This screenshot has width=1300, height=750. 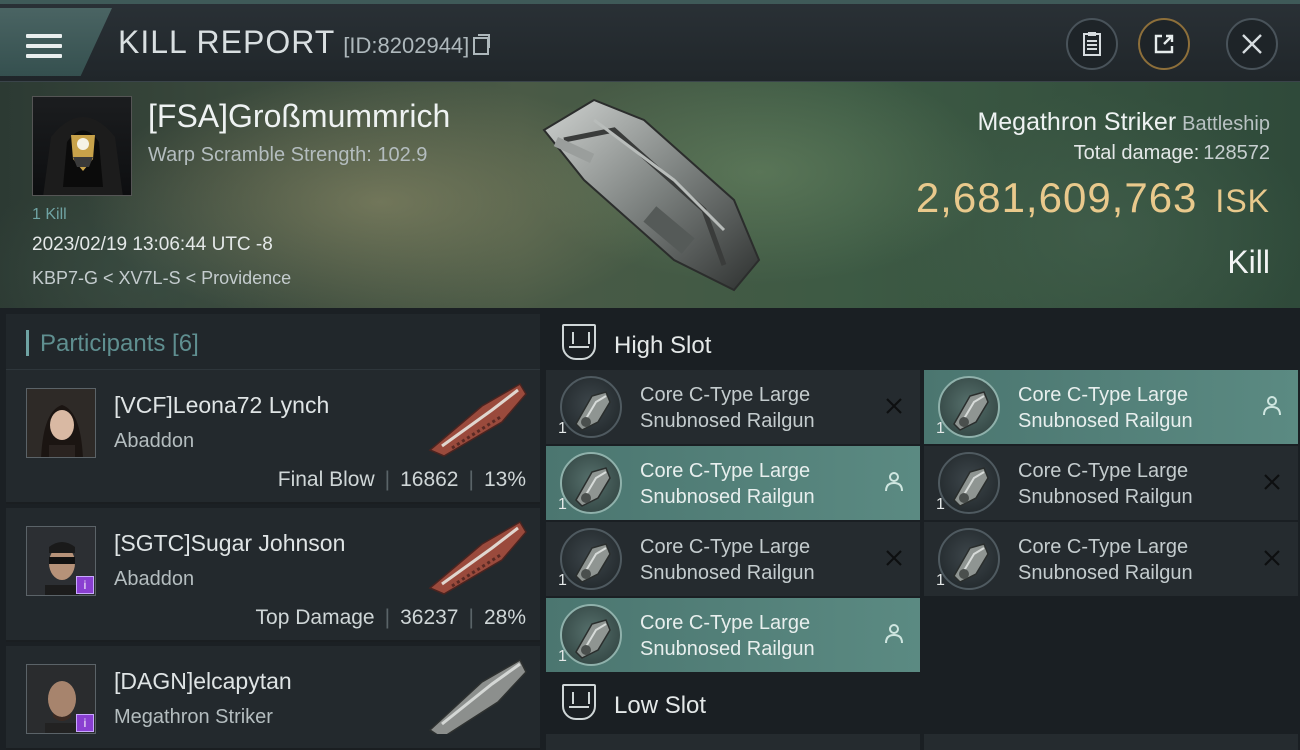 I want to click on participant-percent: 28%, so click(x=504, y=617).